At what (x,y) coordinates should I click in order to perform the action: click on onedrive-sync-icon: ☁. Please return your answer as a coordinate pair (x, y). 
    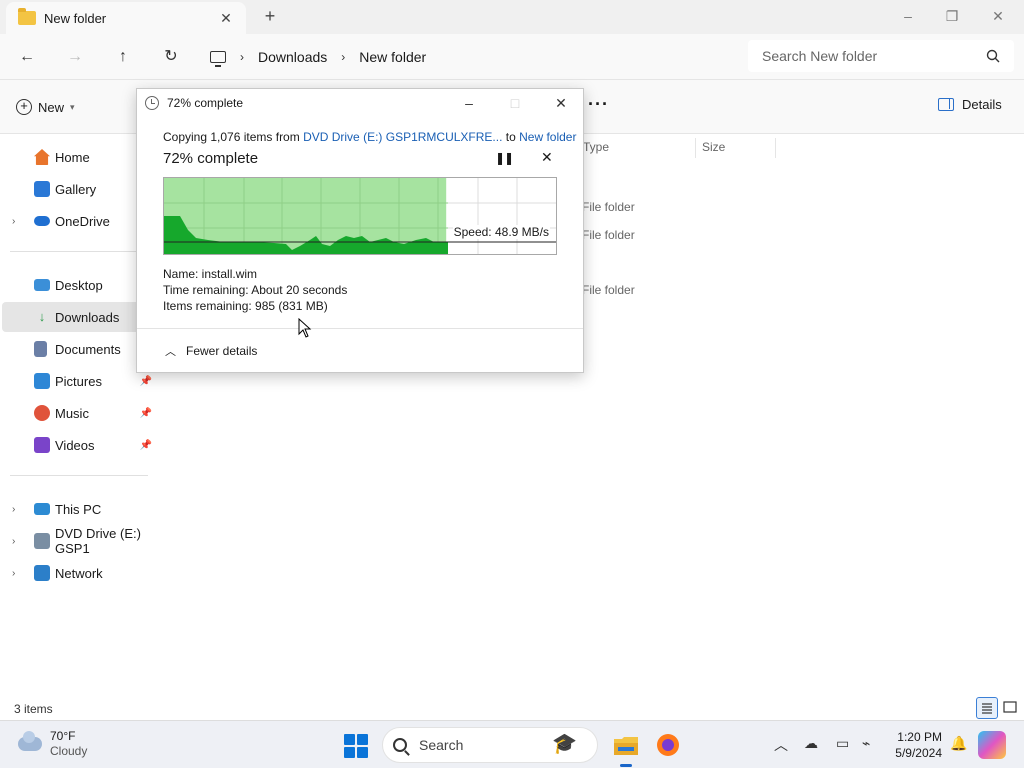
    Looking at the image, I should click on (811, 743).